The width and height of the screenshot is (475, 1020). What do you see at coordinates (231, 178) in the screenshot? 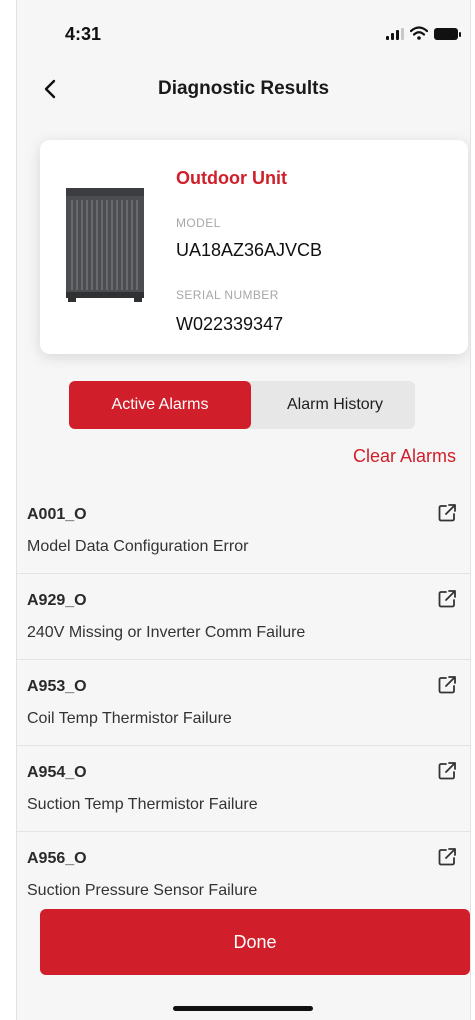
I see `unit-name: Outdoor Unit` at bounding box center [231, 178].